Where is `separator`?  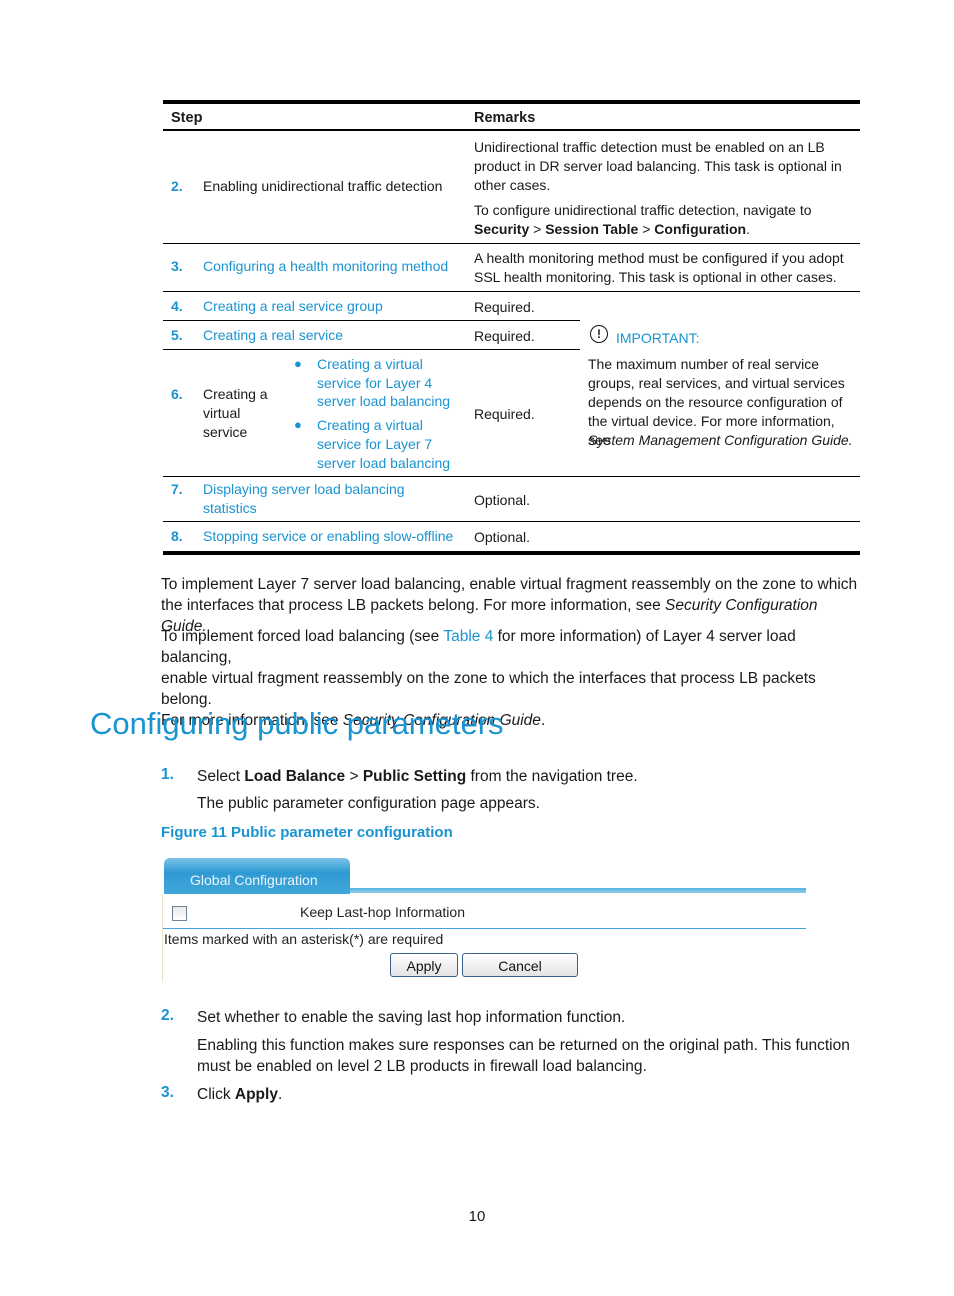 separator is located at coordinates (484, 928).